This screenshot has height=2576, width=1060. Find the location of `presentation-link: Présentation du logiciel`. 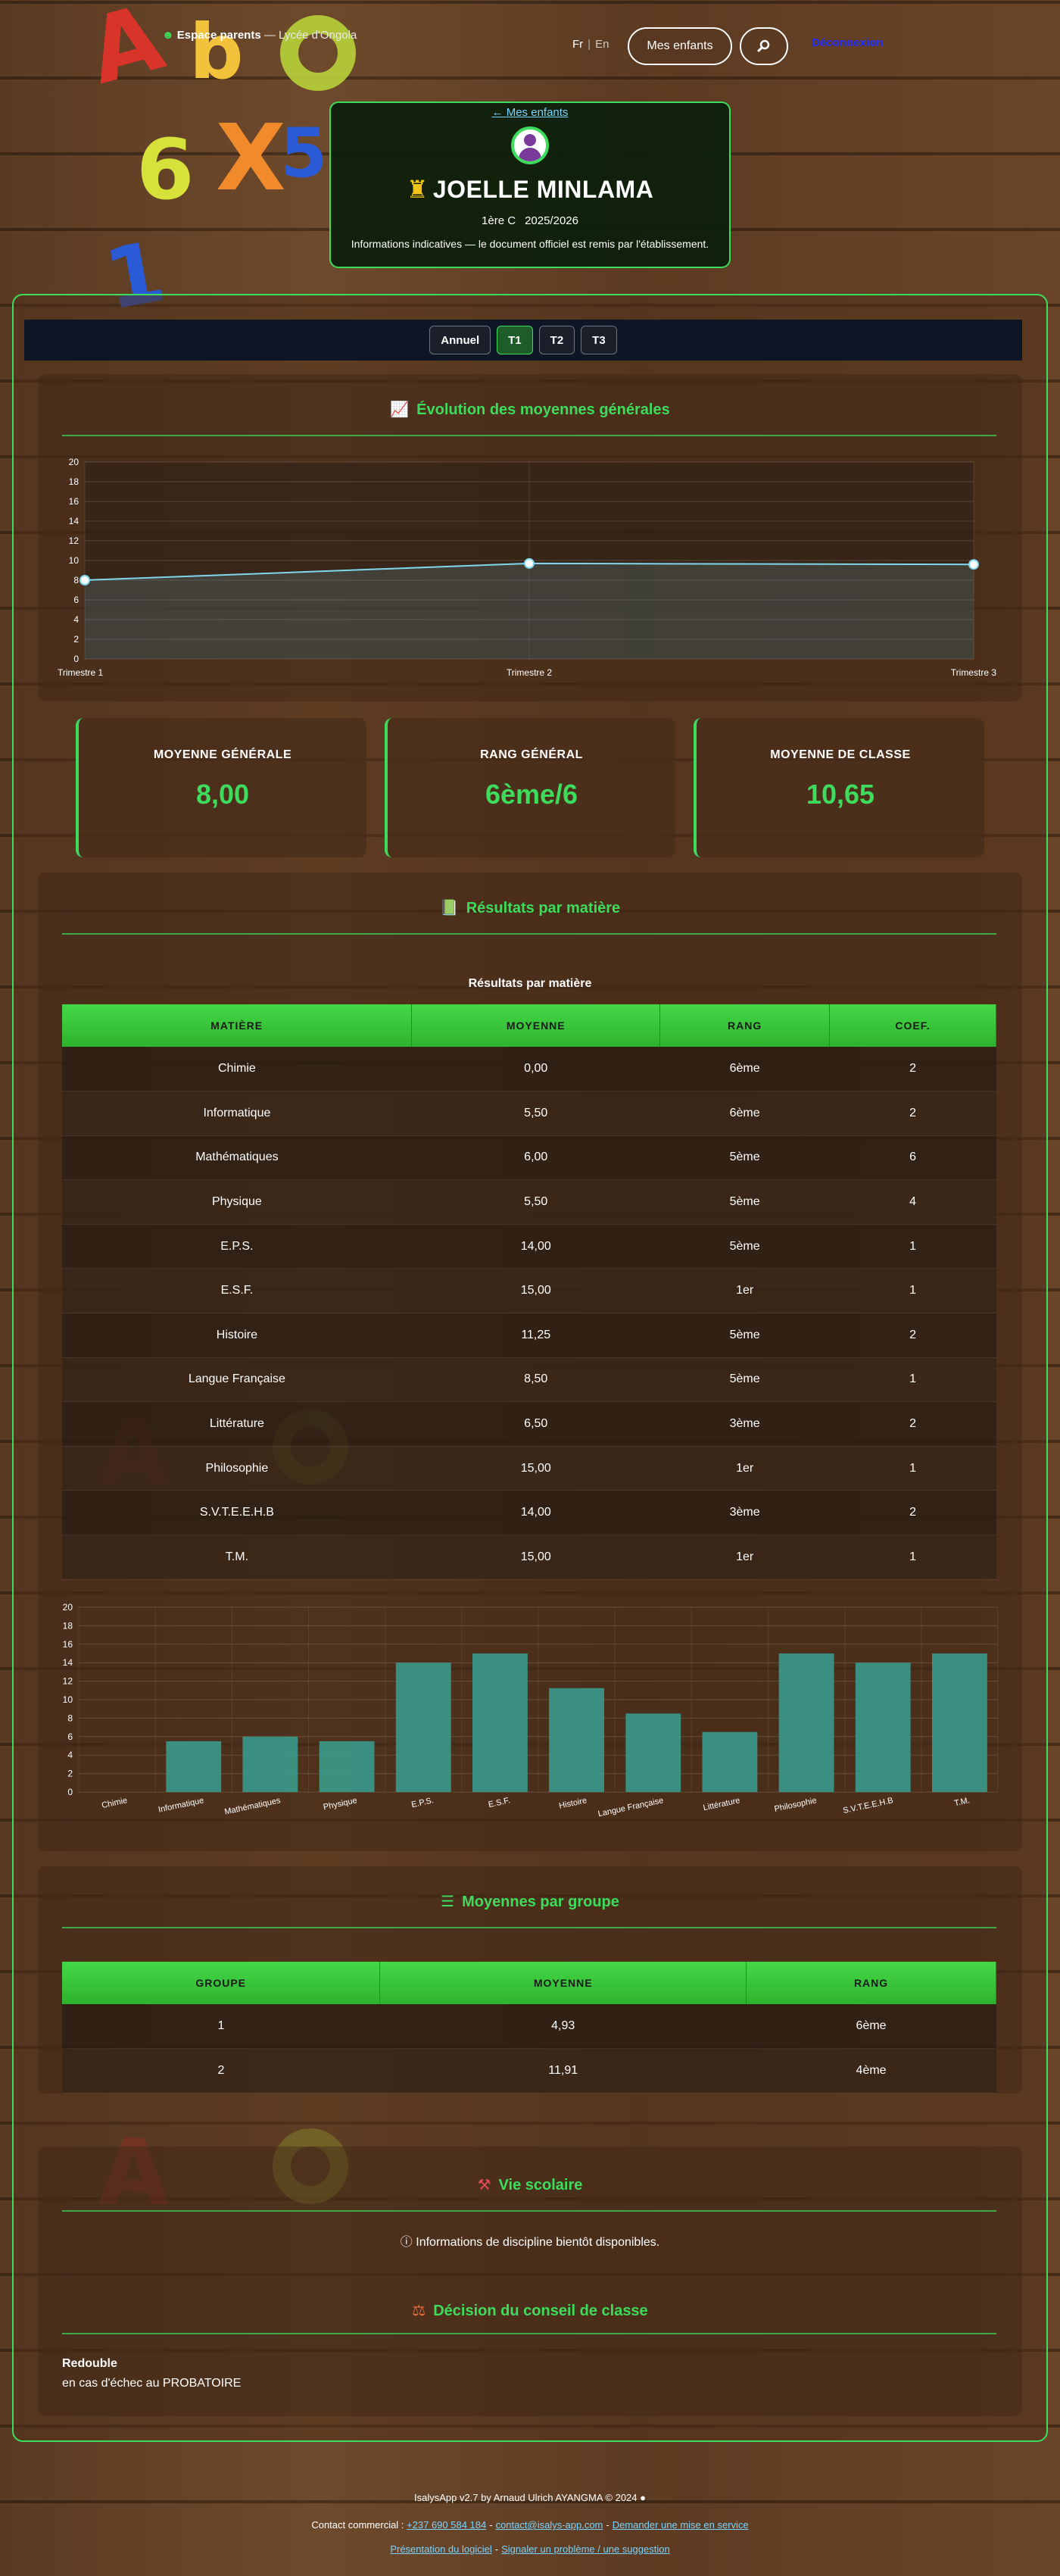

presentation-link: Présentation du logiciel is located at coordinates (440, 2549).